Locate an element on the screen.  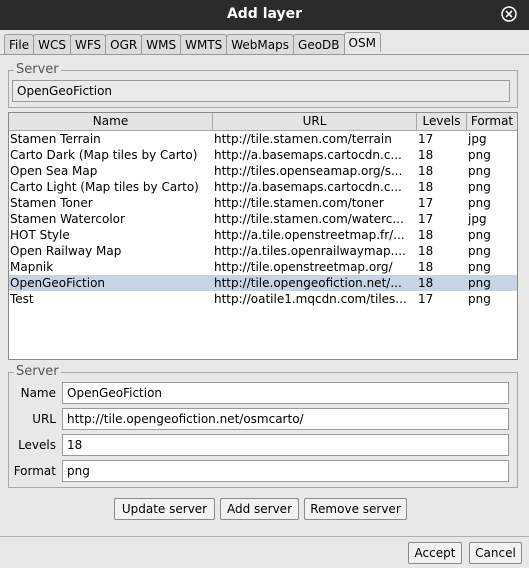
footer-divider is located at coordinates (264, 536).